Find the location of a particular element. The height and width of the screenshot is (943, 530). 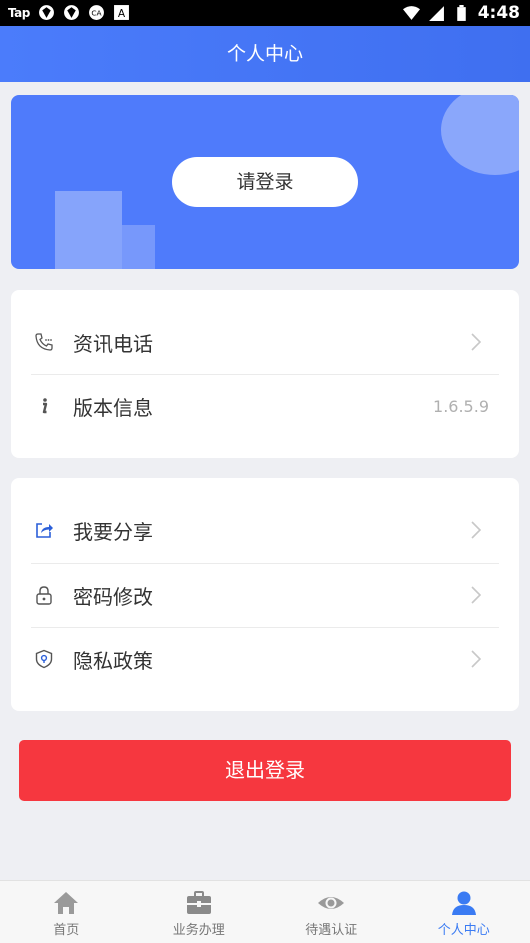

tab-profile: 个人中心 is located at coordinates (464, 912).